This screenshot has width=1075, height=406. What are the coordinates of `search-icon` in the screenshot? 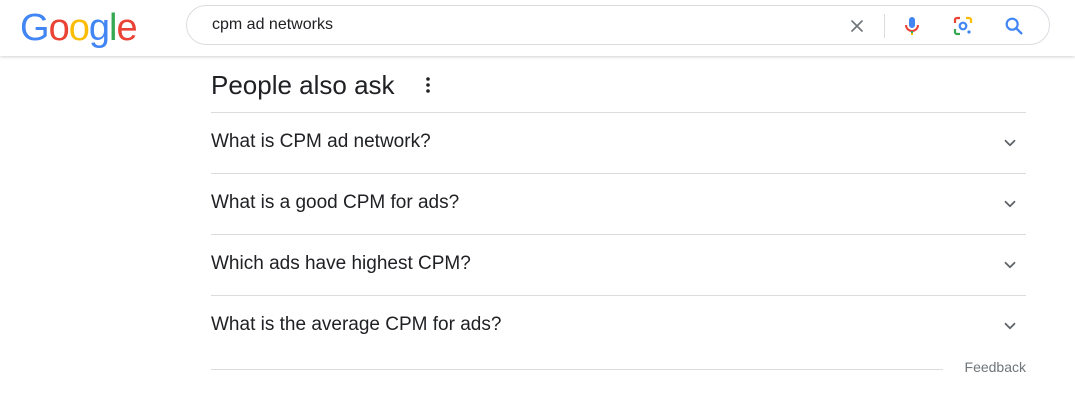 It's located at (1014, 26).